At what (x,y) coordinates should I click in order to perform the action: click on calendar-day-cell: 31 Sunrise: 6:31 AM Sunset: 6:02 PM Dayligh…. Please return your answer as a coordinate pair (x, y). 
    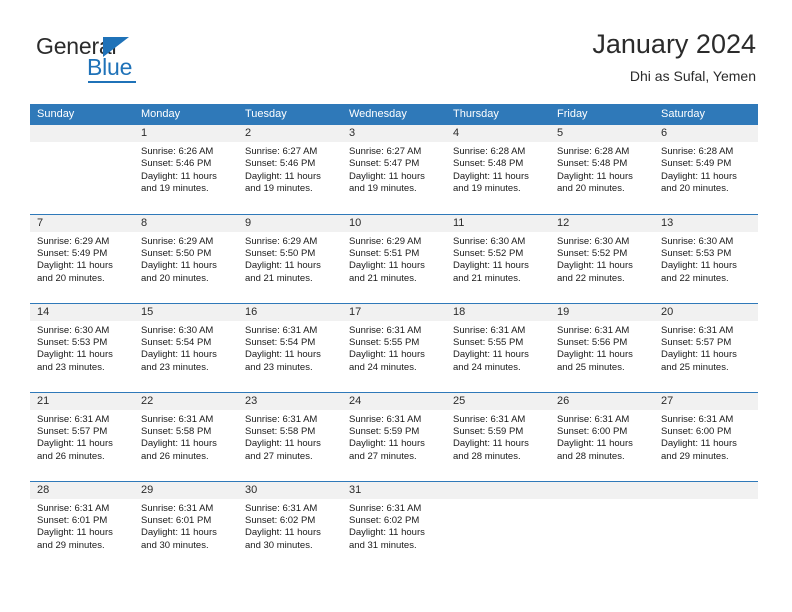
    Looking at the image, I should click on (394, 525).